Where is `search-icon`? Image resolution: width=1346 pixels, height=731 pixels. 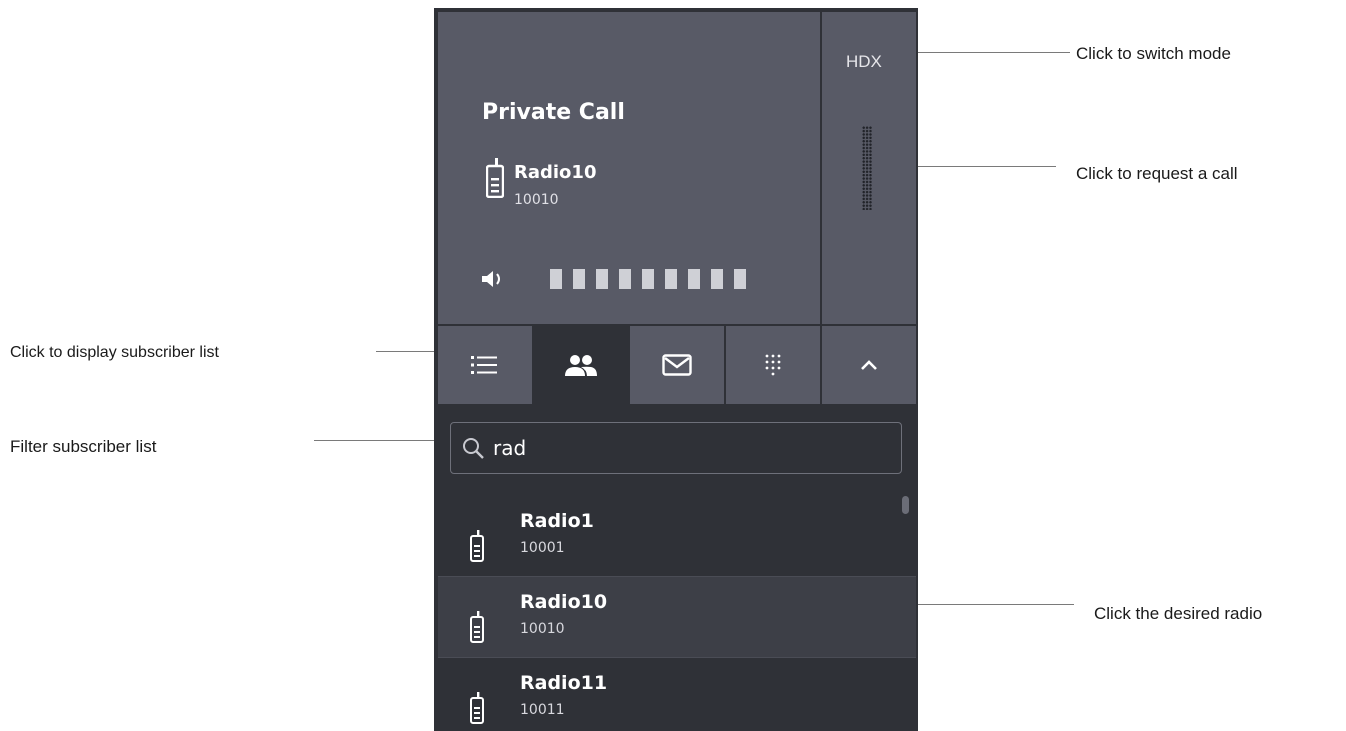
search-icon is located at coordinates (473, 448).